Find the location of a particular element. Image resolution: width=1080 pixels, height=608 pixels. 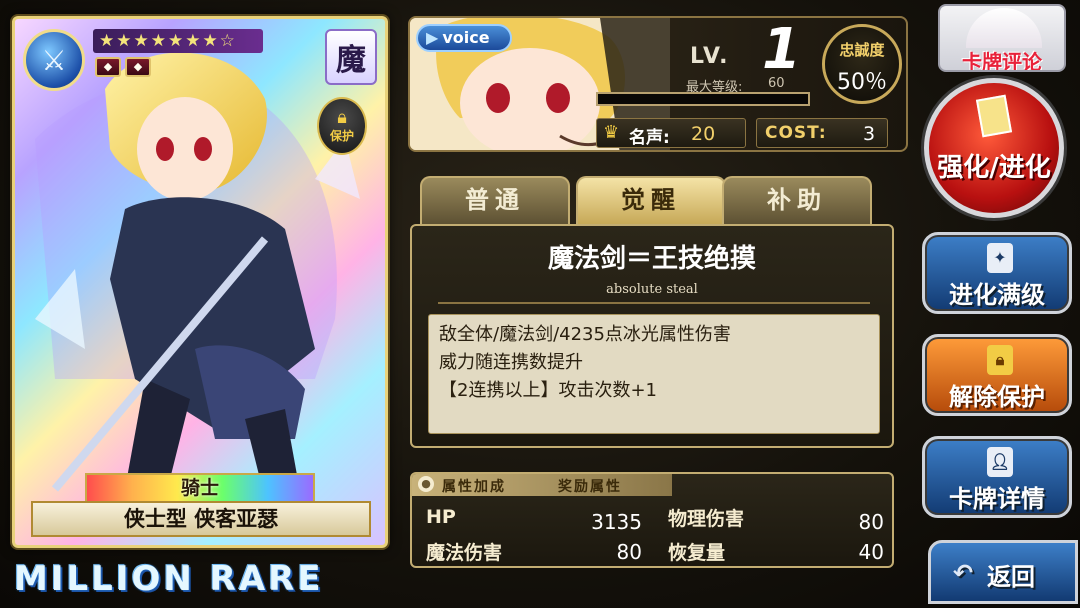

protect-badge: 🔒︎ 保护 is located at coordinates (342, 126).